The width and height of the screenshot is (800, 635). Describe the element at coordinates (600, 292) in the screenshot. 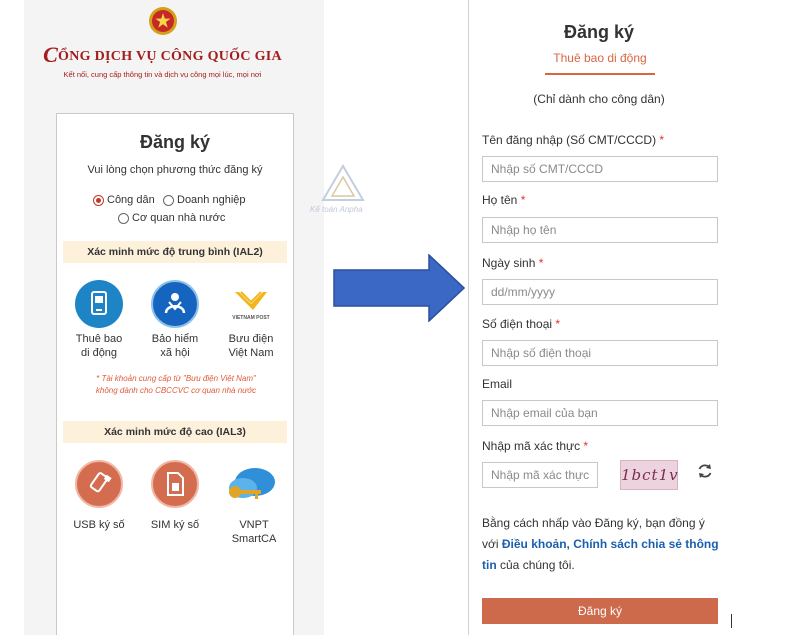

I see `birthdate-input` at that location.